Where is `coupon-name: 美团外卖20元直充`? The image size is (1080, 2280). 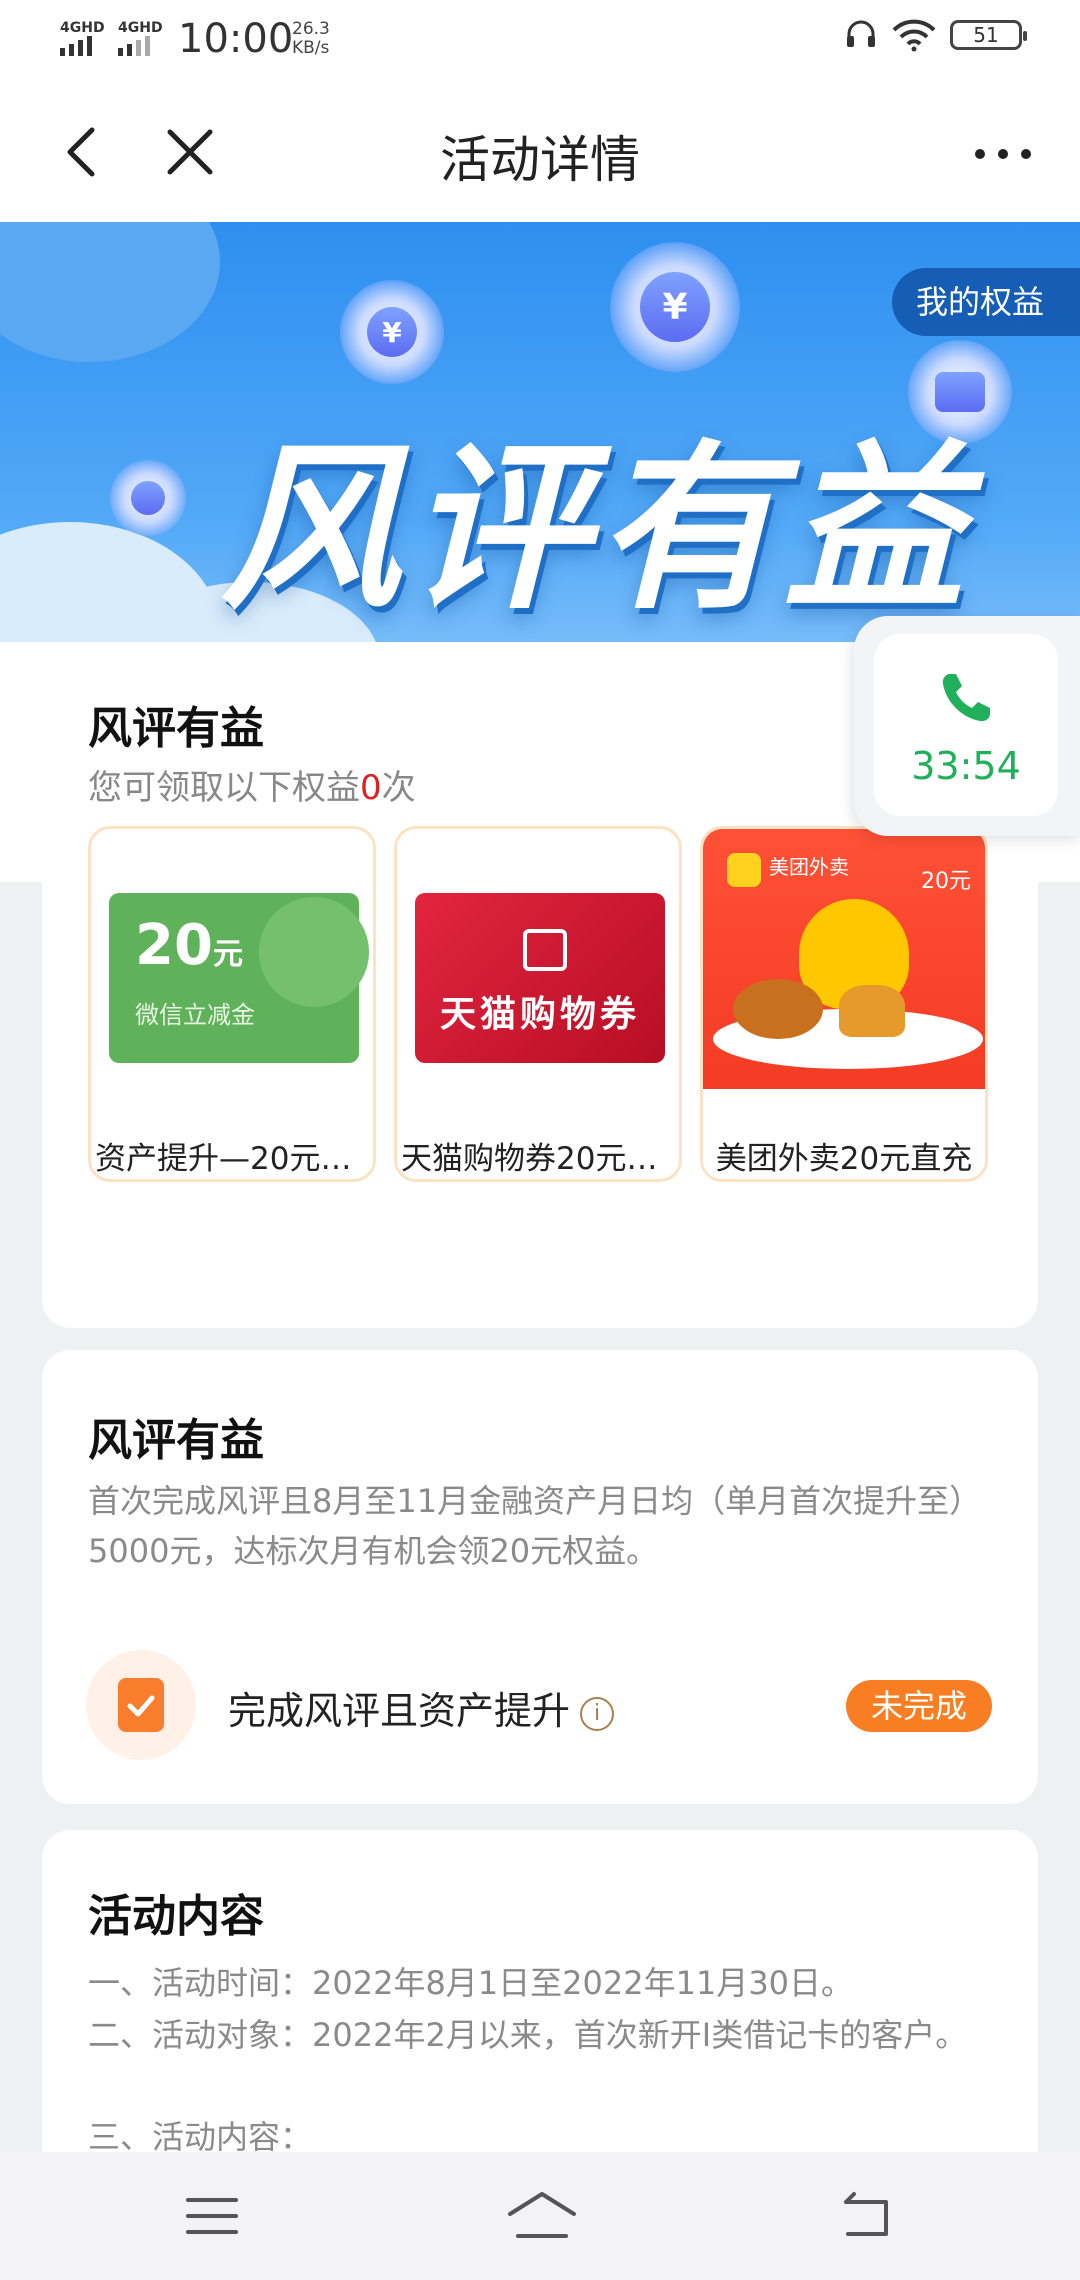
coupon-name: 美团外卖20元直充 is located at coordinates (844, 1159).